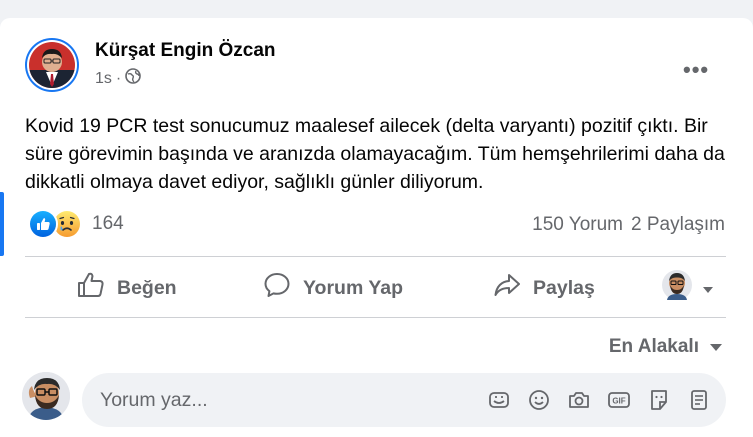 This screenshot has width=753, height=437. What do you see at coordinates (579, 400) in the screenshot?
I see `camera-icon` at bounding box center [579, 400].